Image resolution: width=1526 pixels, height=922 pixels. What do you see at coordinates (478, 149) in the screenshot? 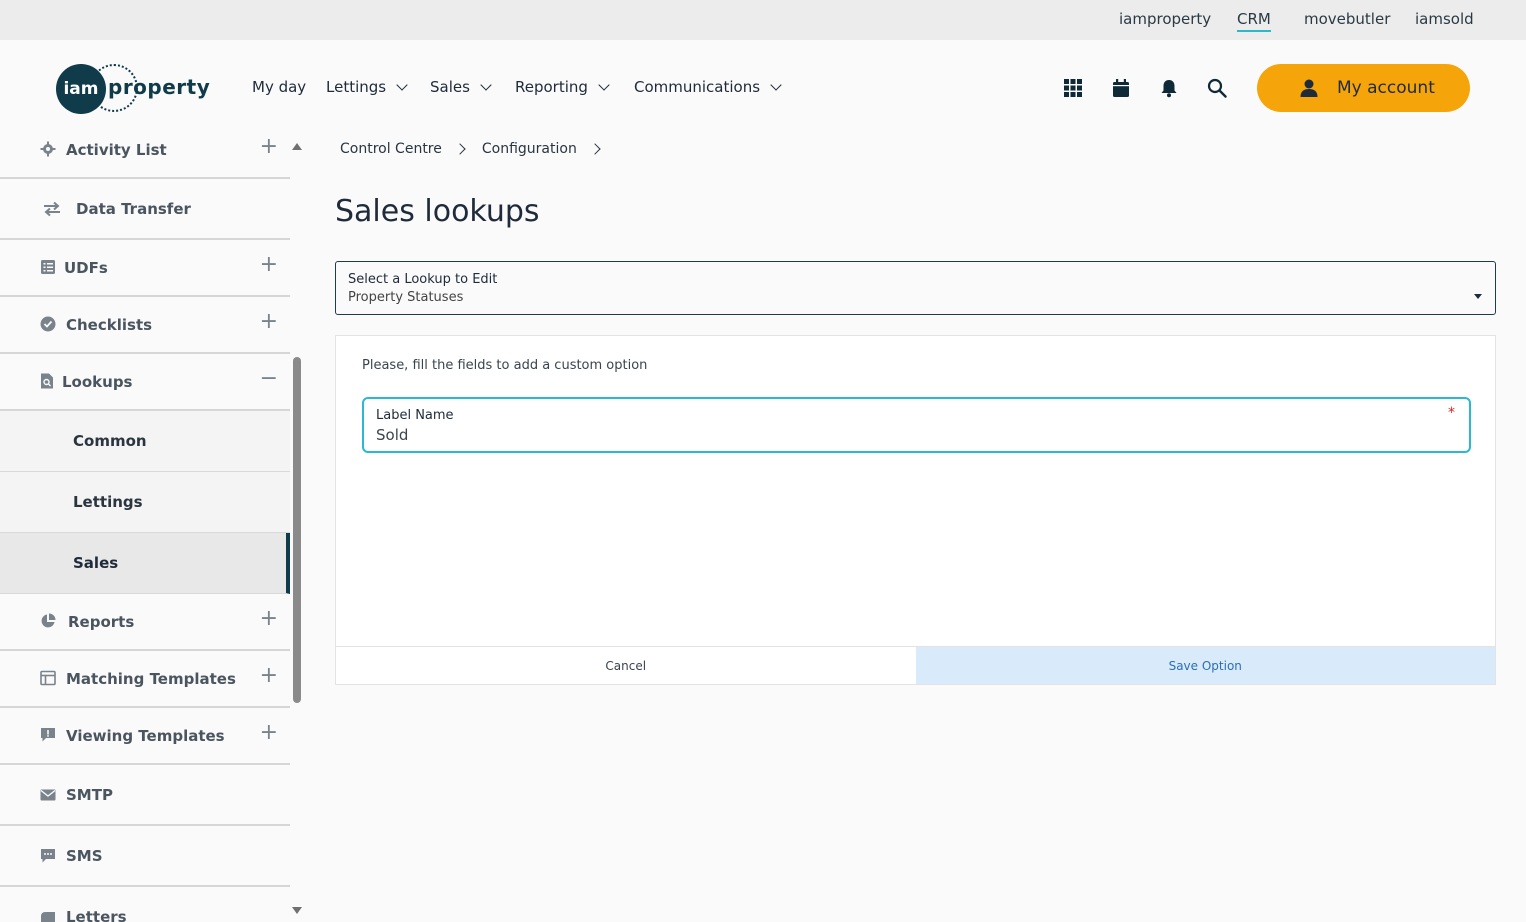
I see `breadcrumb: Control Centre Configuration` at bounding box center [478, 149].